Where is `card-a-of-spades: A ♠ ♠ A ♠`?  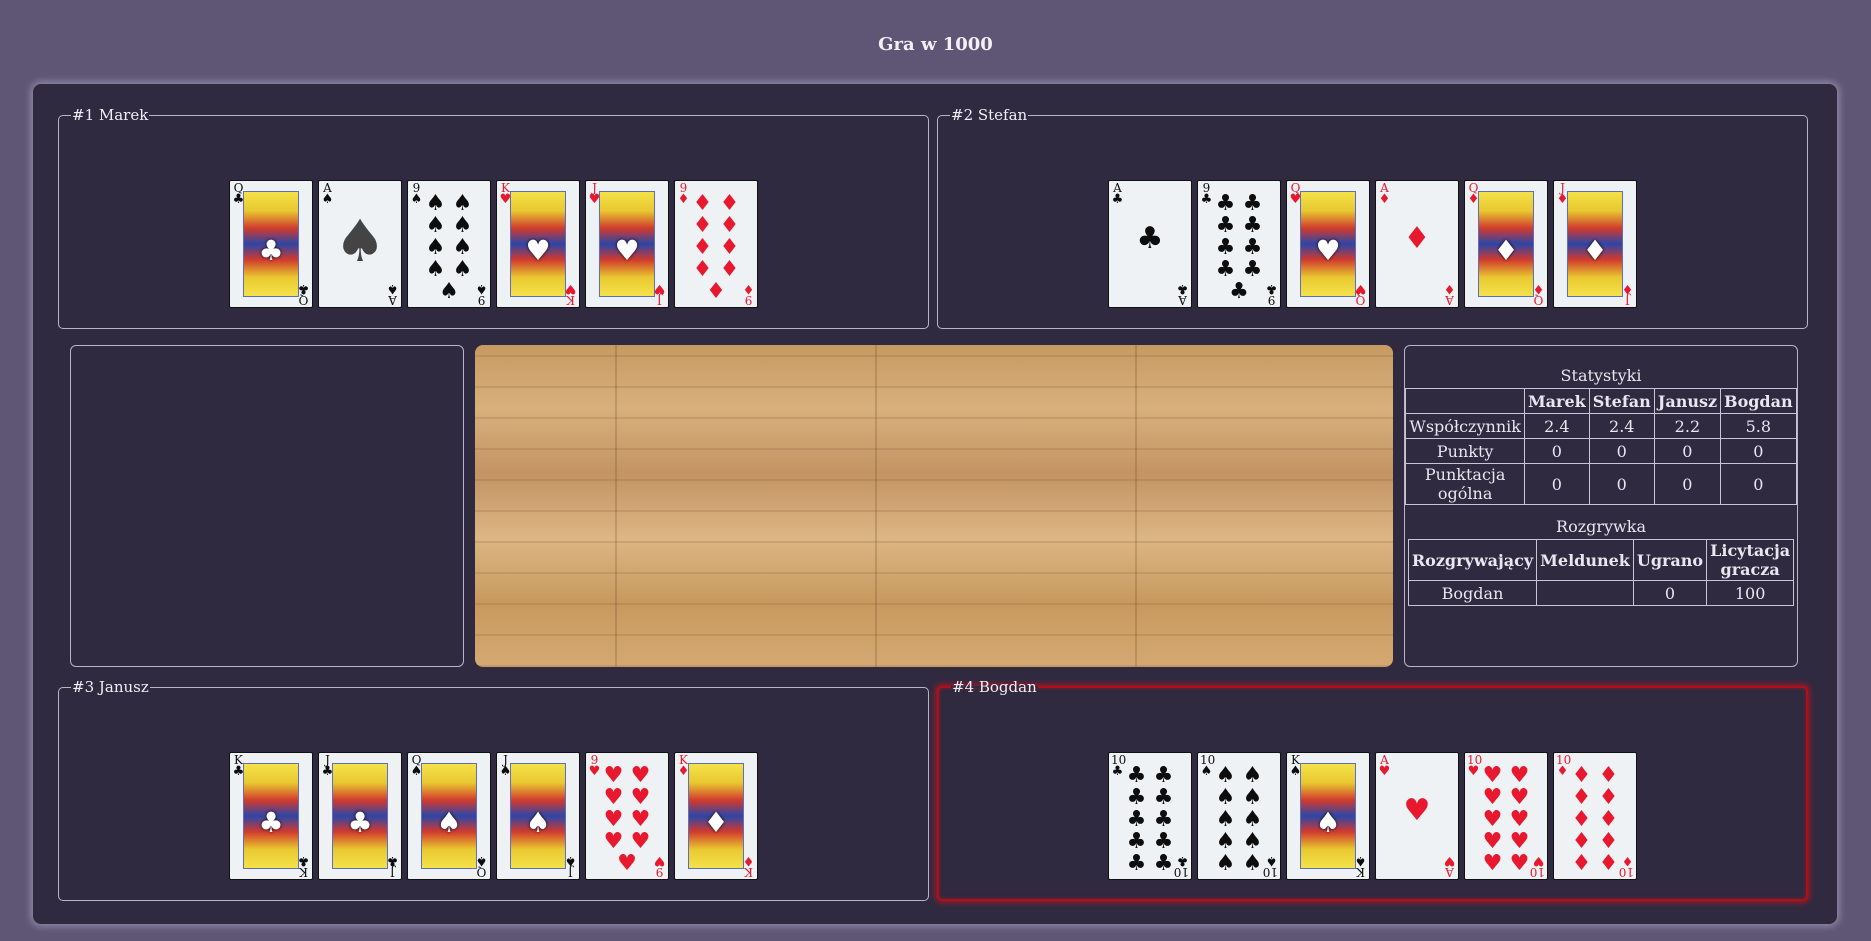
card-a-of-spades: A ♠ ♠ A ♠ is located at coordinates (360, 244).